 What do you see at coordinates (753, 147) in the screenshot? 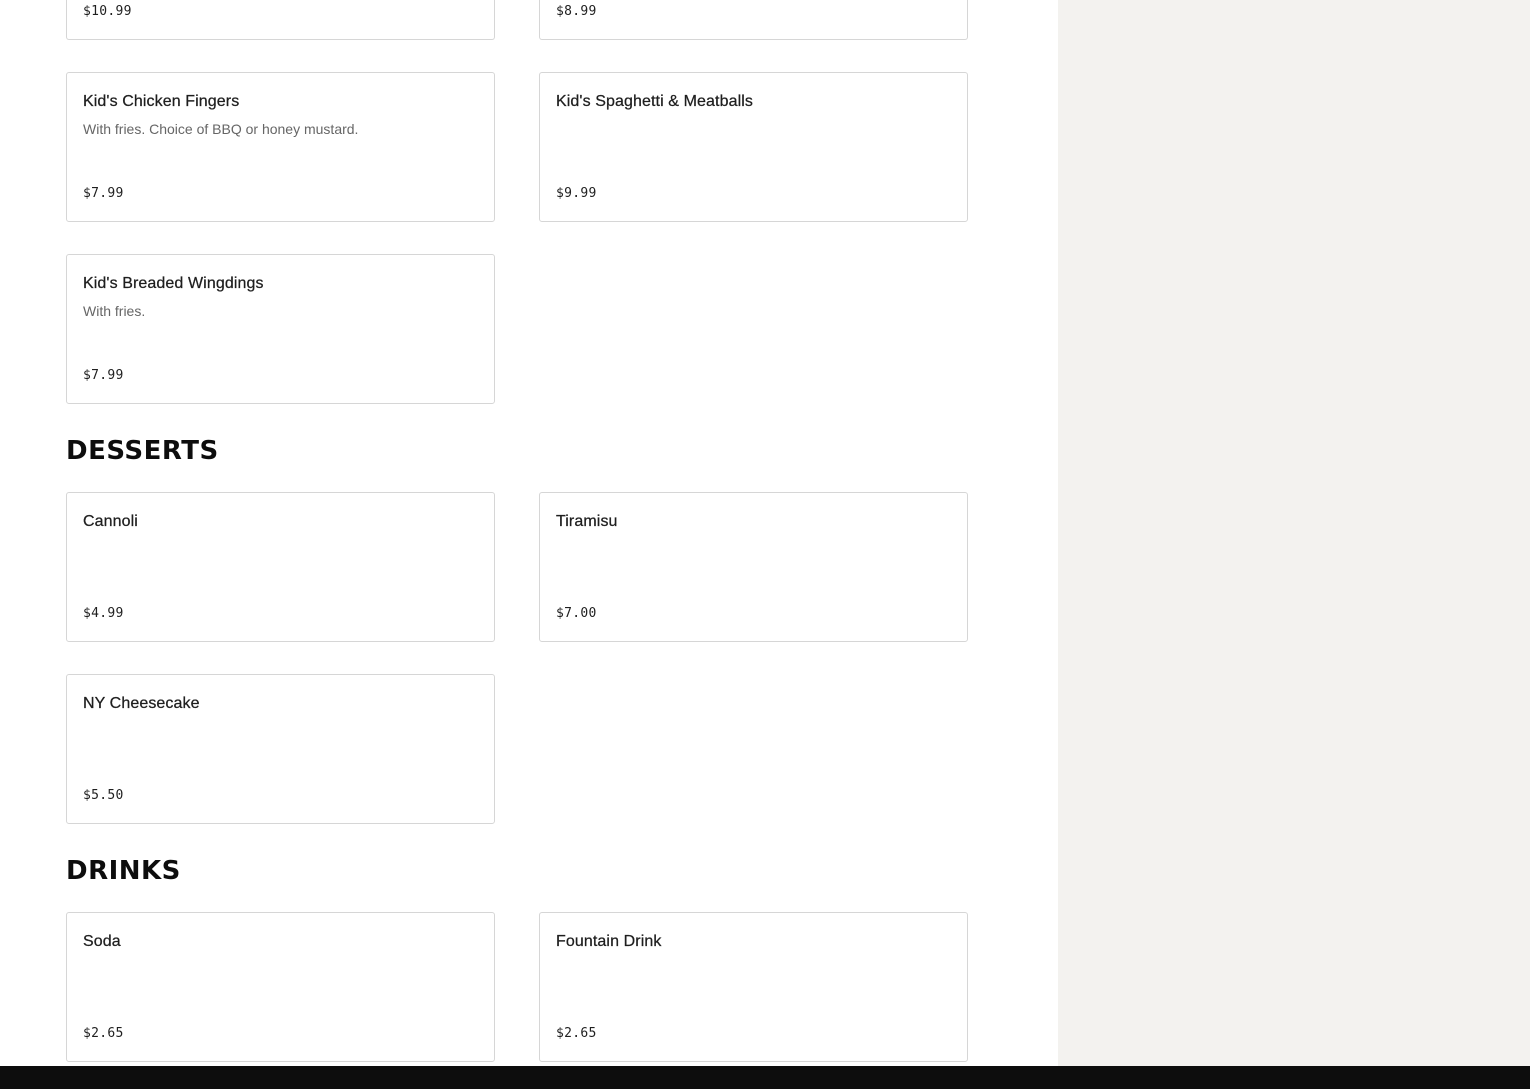
I see `menu-item-card: Kid's Spaghetti & Meatballs $9.99` at bounding box center [753, 147].